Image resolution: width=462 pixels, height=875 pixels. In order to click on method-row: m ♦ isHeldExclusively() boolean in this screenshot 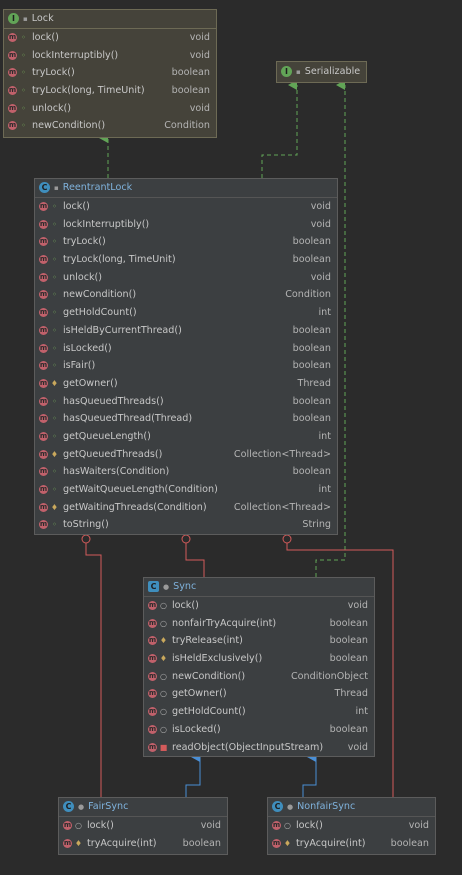, I will do `click(259, 659)`.